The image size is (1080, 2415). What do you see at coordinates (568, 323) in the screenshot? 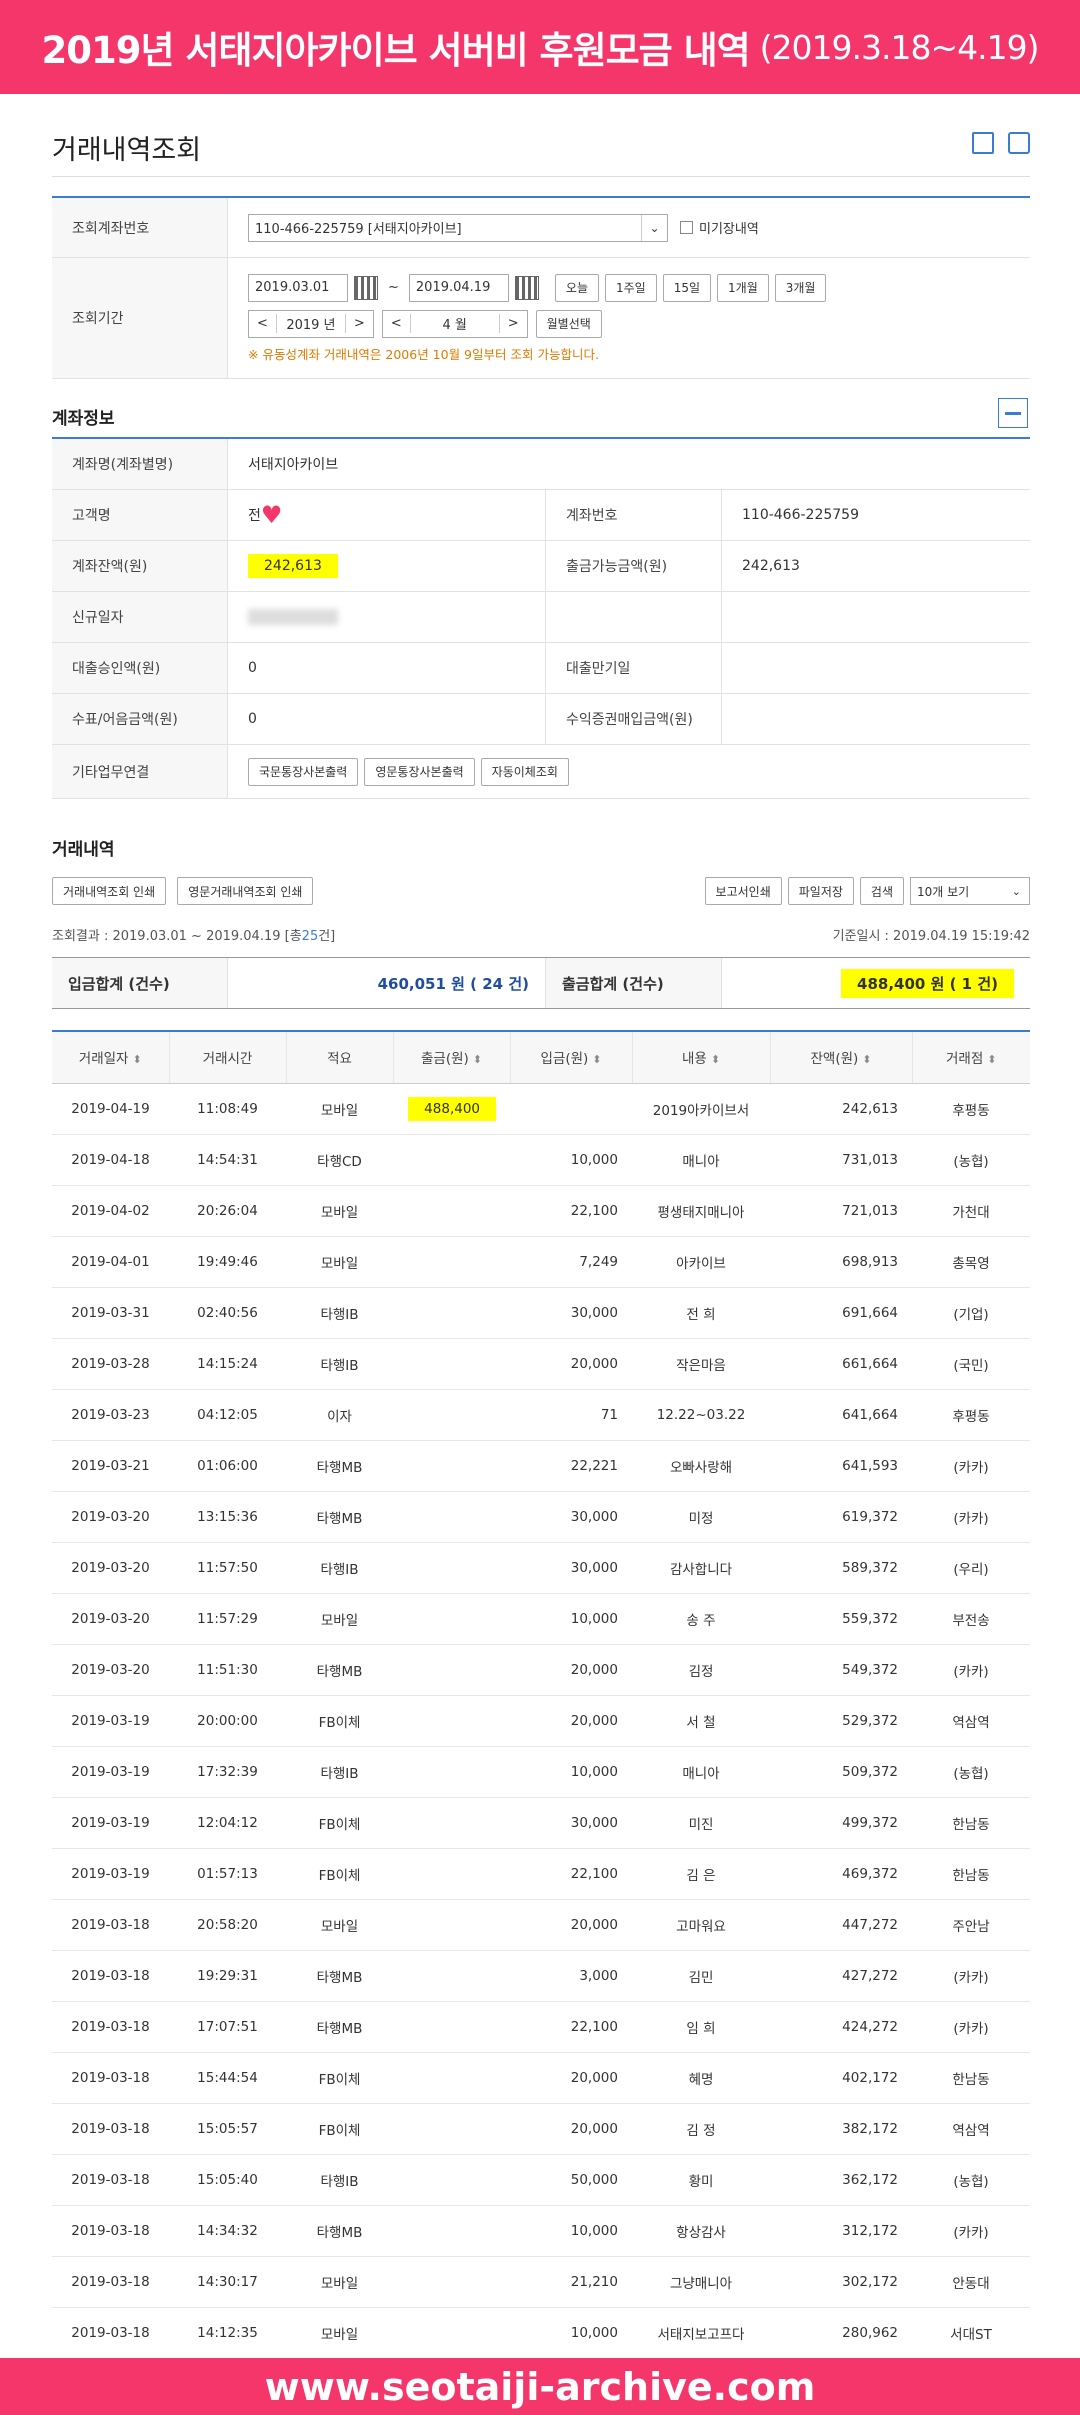
I see `month-select-button: 월별선택` at bounding box center [568, 323].